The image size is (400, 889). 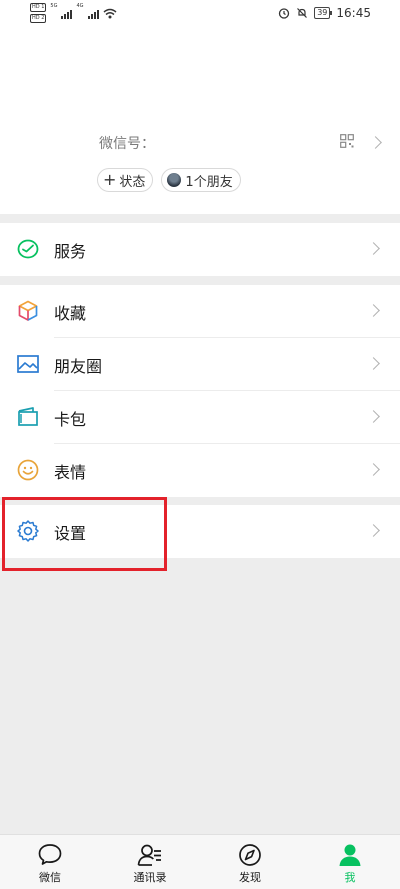 I want to click on menu-label-stickers: 表情, so click(x=70, y=472).